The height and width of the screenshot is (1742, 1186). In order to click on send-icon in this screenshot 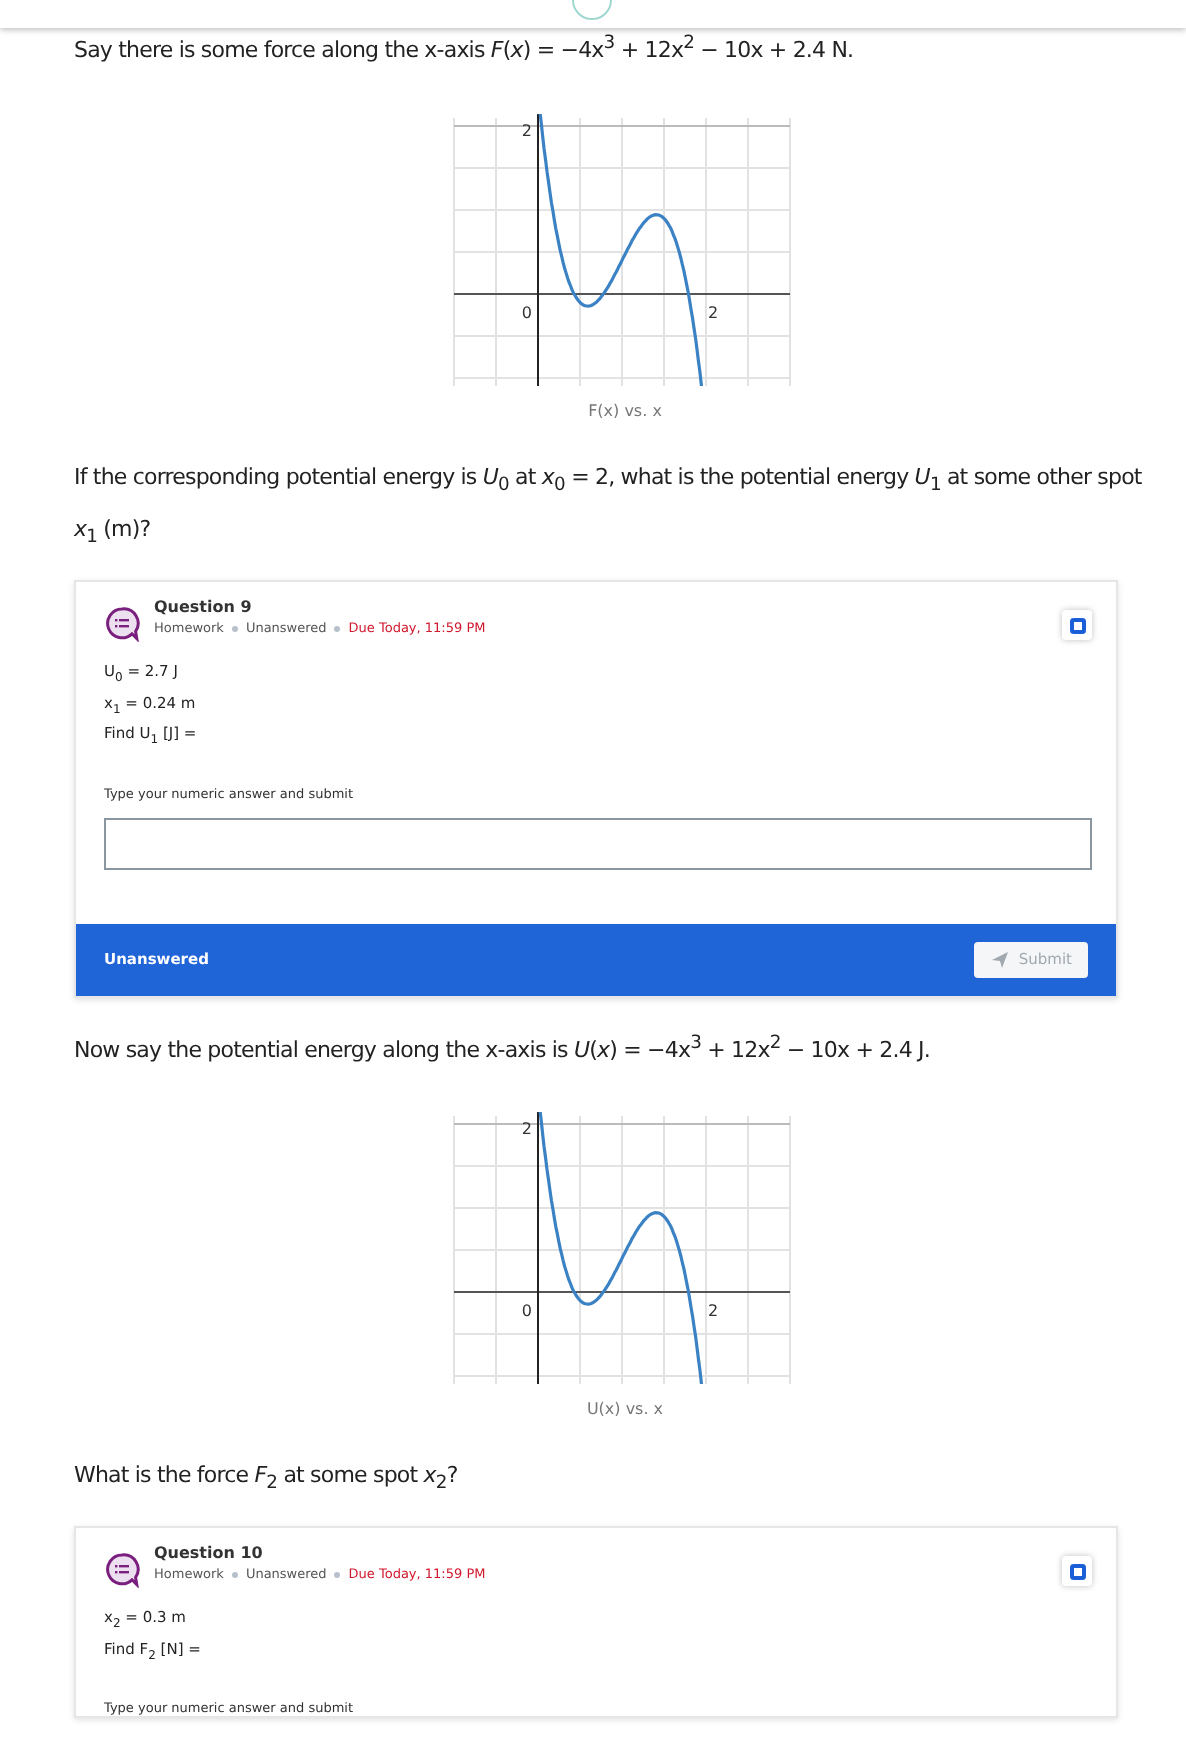, I will do `click(1000, 959)`.